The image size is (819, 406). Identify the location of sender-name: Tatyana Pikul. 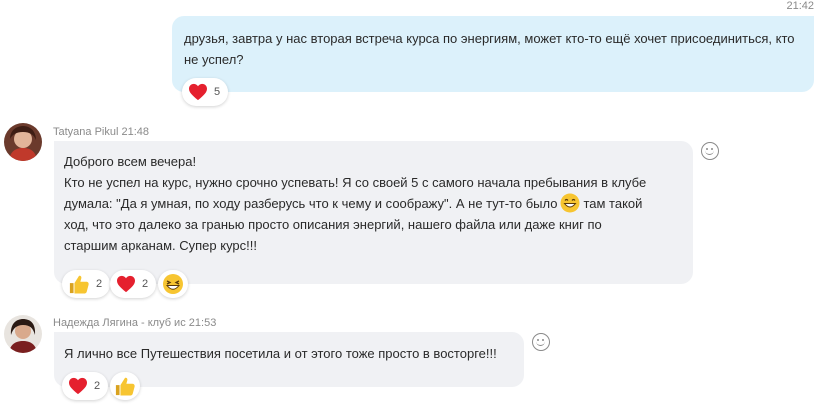
(86, 132).